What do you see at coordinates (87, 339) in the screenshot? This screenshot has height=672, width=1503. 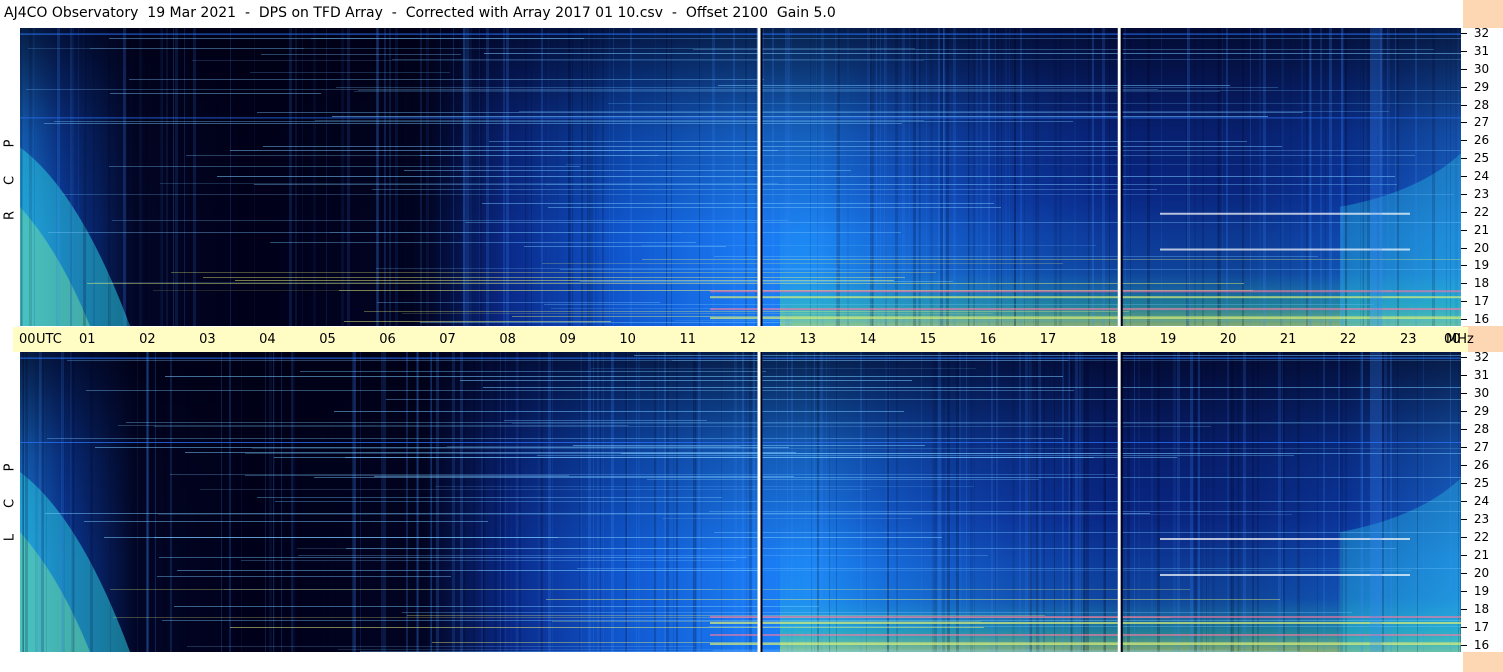 I see `time-tick-label: 01` at bounding box center [87, 339].